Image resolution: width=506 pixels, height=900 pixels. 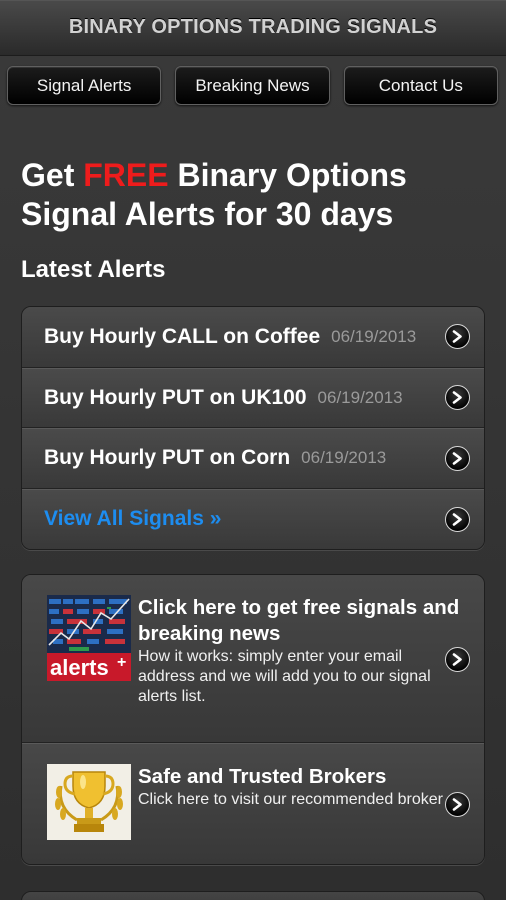 I want to click on app-header: BINARY OPTIONS TRADING SIGNALS, so click(x=253, y=28).